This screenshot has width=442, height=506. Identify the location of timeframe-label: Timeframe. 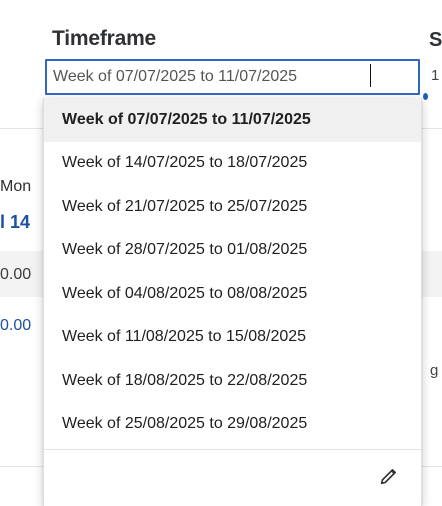
(104, 38).